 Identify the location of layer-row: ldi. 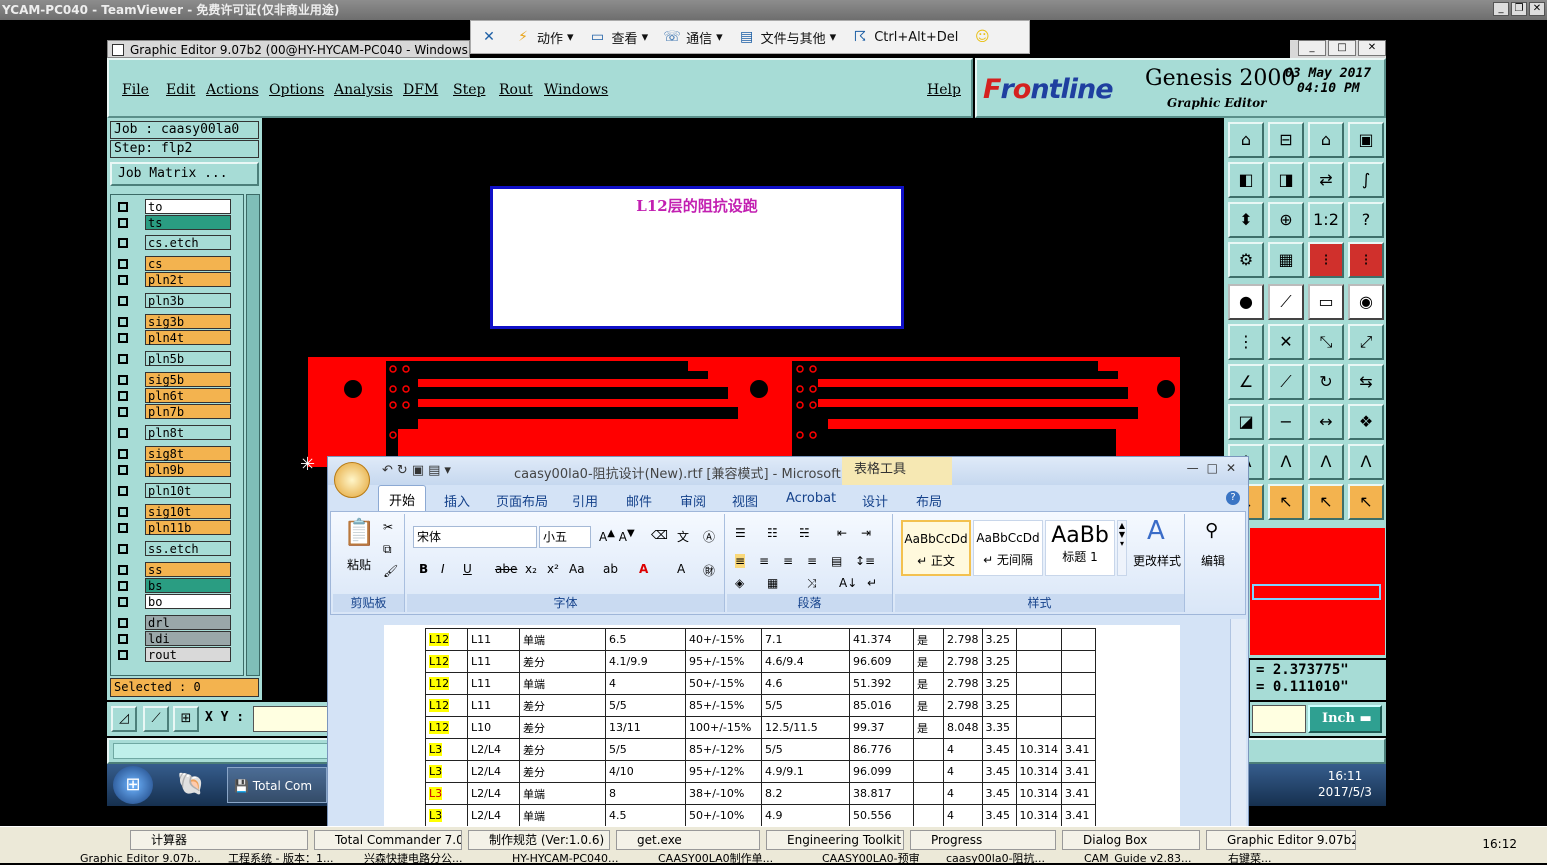
(177, 638).